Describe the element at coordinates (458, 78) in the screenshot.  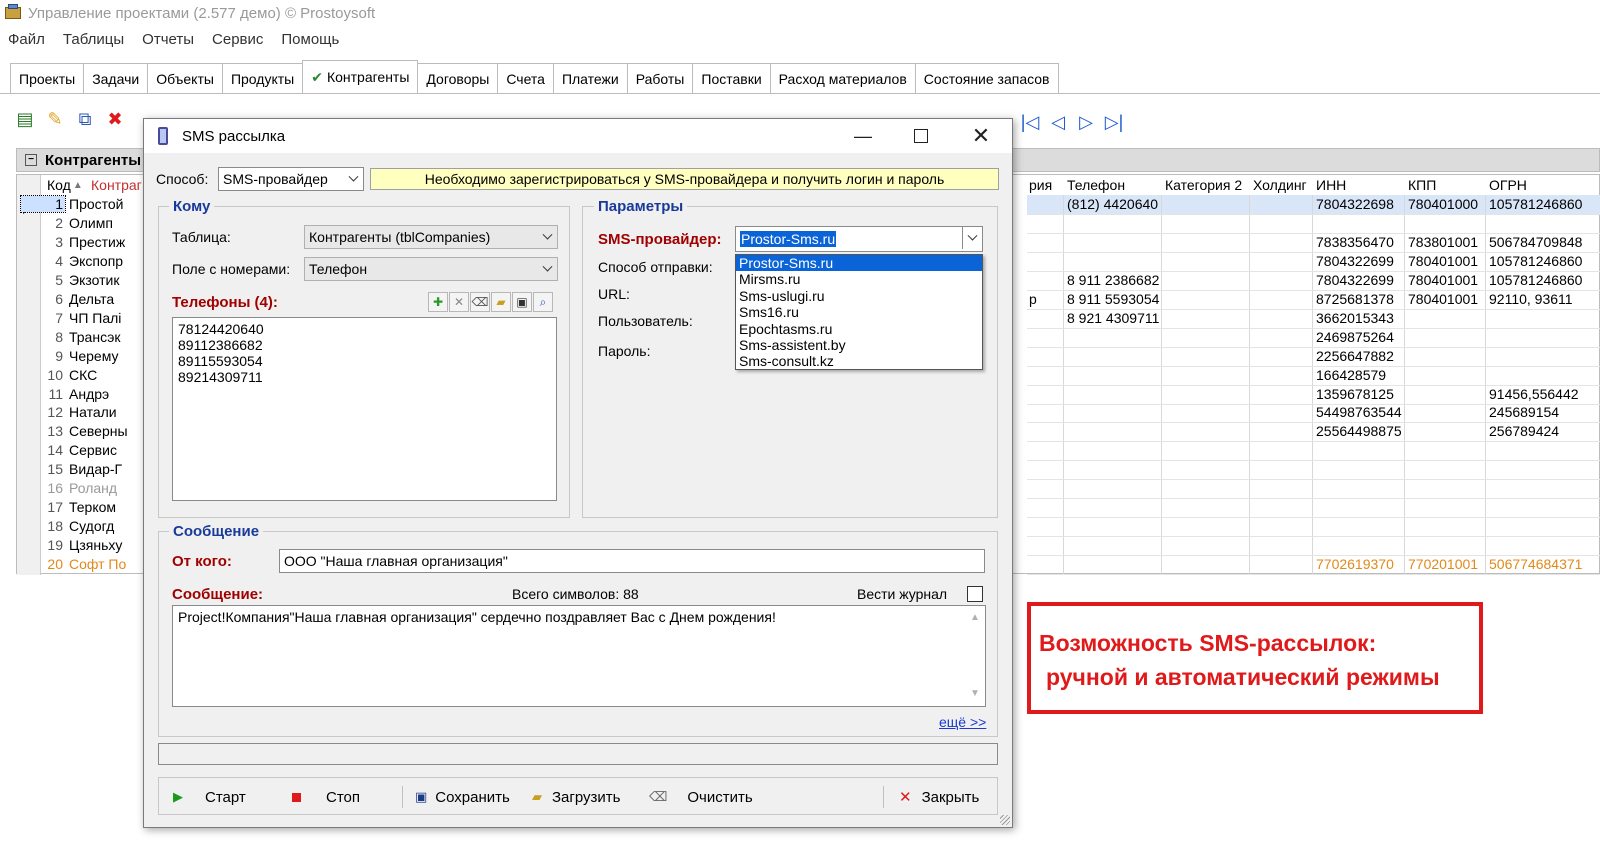
I see `tab-contracts: Договоры` at that location.